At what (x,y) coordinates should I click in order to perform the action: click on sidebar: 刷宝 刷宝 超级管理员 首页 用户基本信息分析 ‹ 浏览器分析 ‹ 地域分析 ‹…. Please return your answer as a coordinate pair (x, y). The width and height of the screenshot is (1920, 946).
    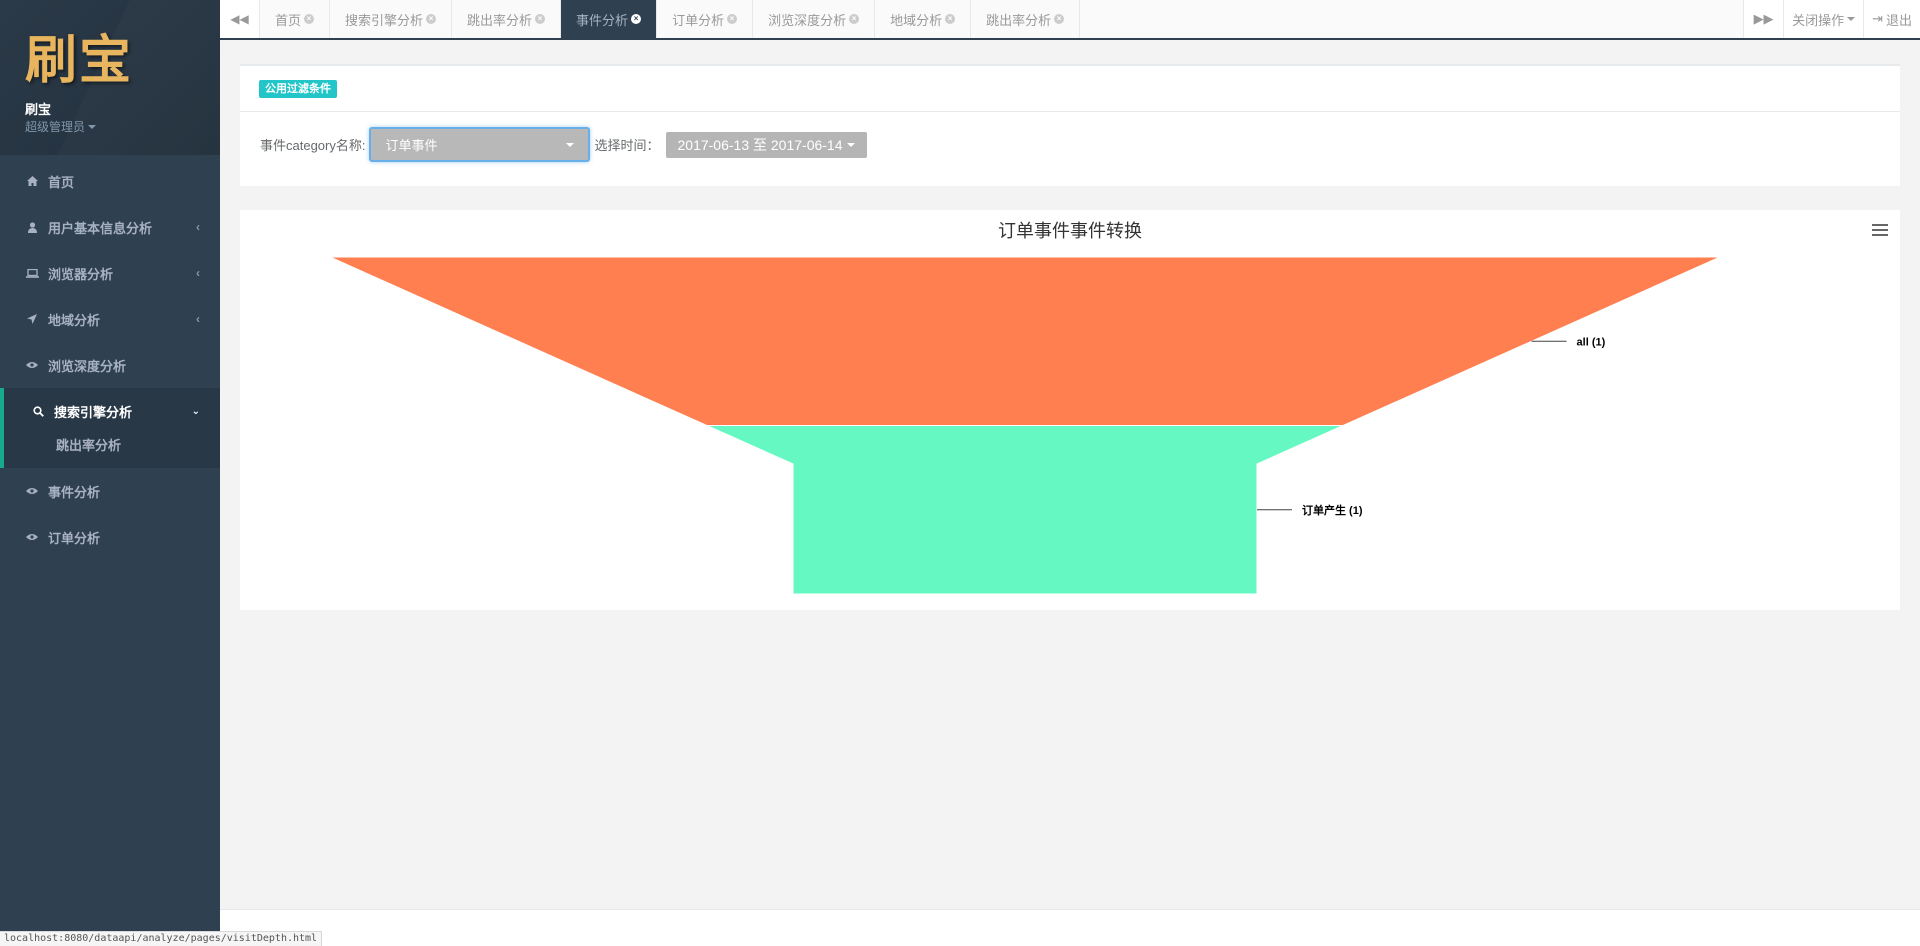
    Looking at the image, I should click on (110, 473).